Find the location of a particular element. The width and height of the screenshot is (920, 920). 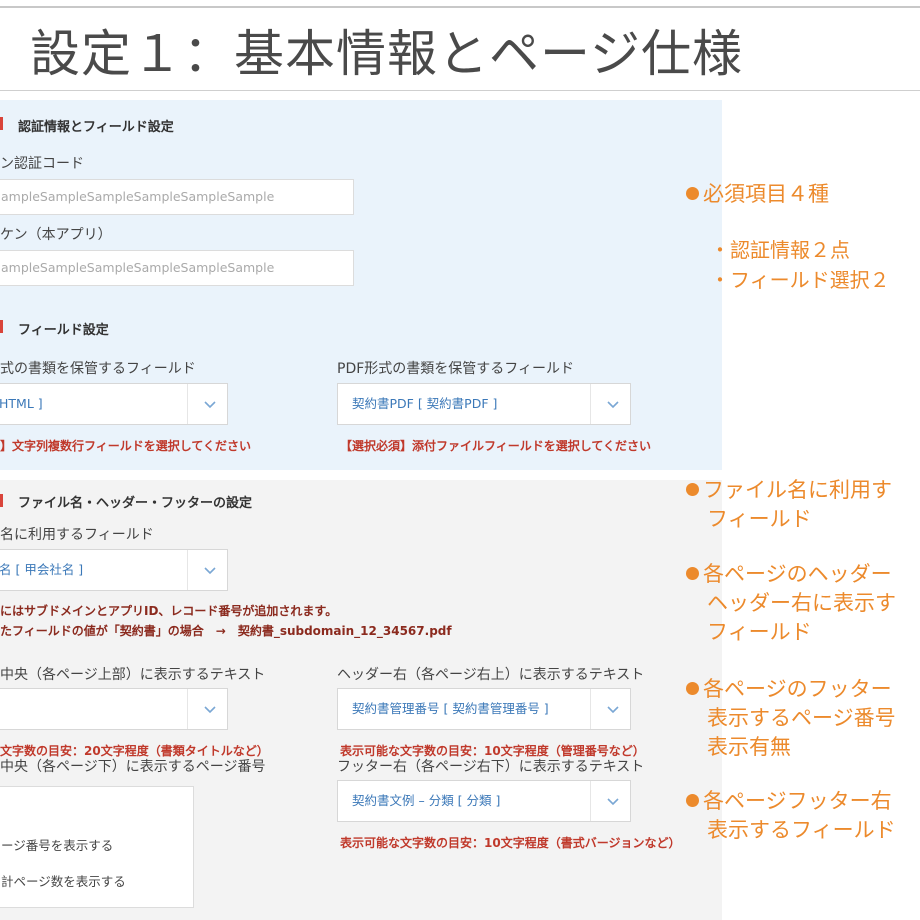

filename-field-select: 名 [ 甲会社名 ] is located at coordinates (114, 570).